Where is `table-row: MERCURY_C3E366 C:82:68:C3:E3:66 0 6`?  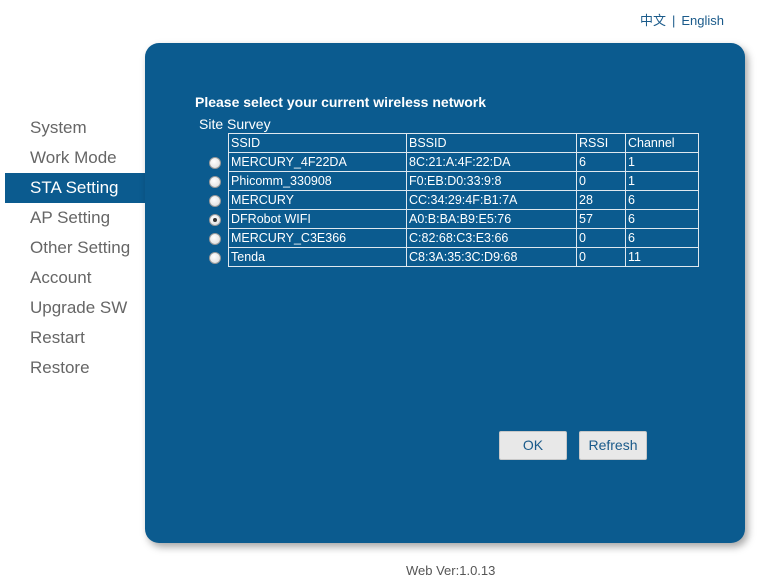 table-row: MERCURY_C3E366 C:82:68:C3:E3:66 0 6 is located at coordinates (450, 238).